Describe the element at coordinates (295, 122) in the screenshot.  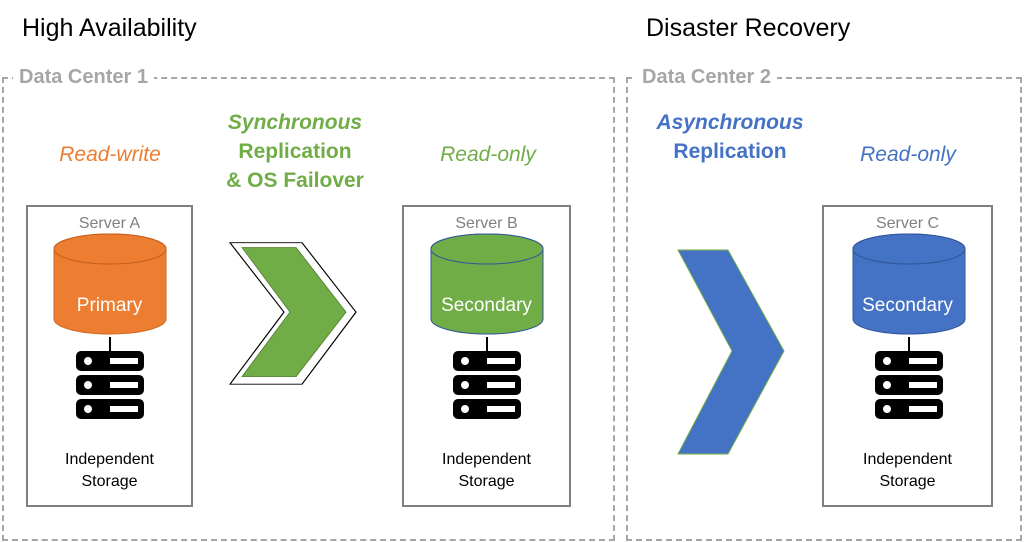
I see `sync-replication-line1: Synchronous` at that location.